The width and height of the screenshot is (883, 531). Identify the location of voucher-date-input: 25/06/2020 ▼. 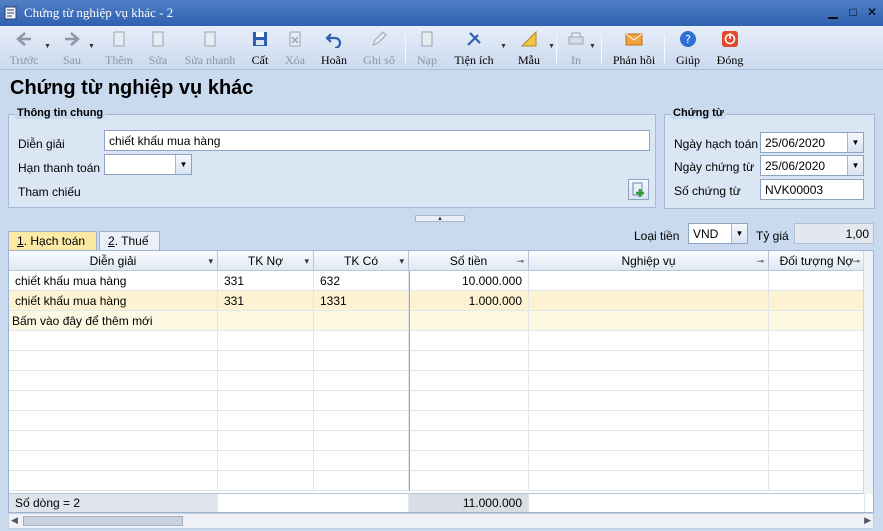
(812, 165).